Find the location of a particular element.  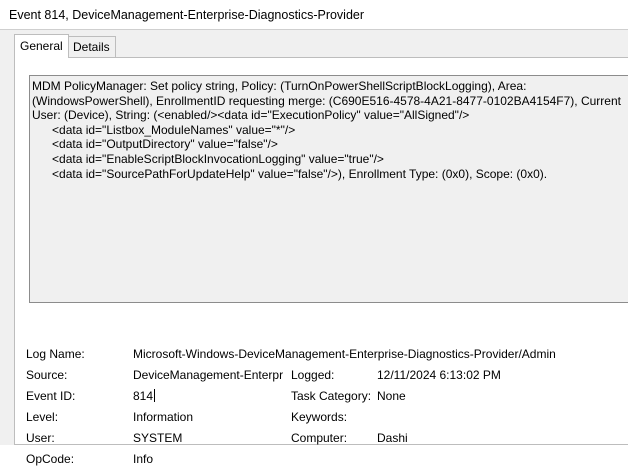

user-value: SYSTEM is located at coordinates (157, 438).